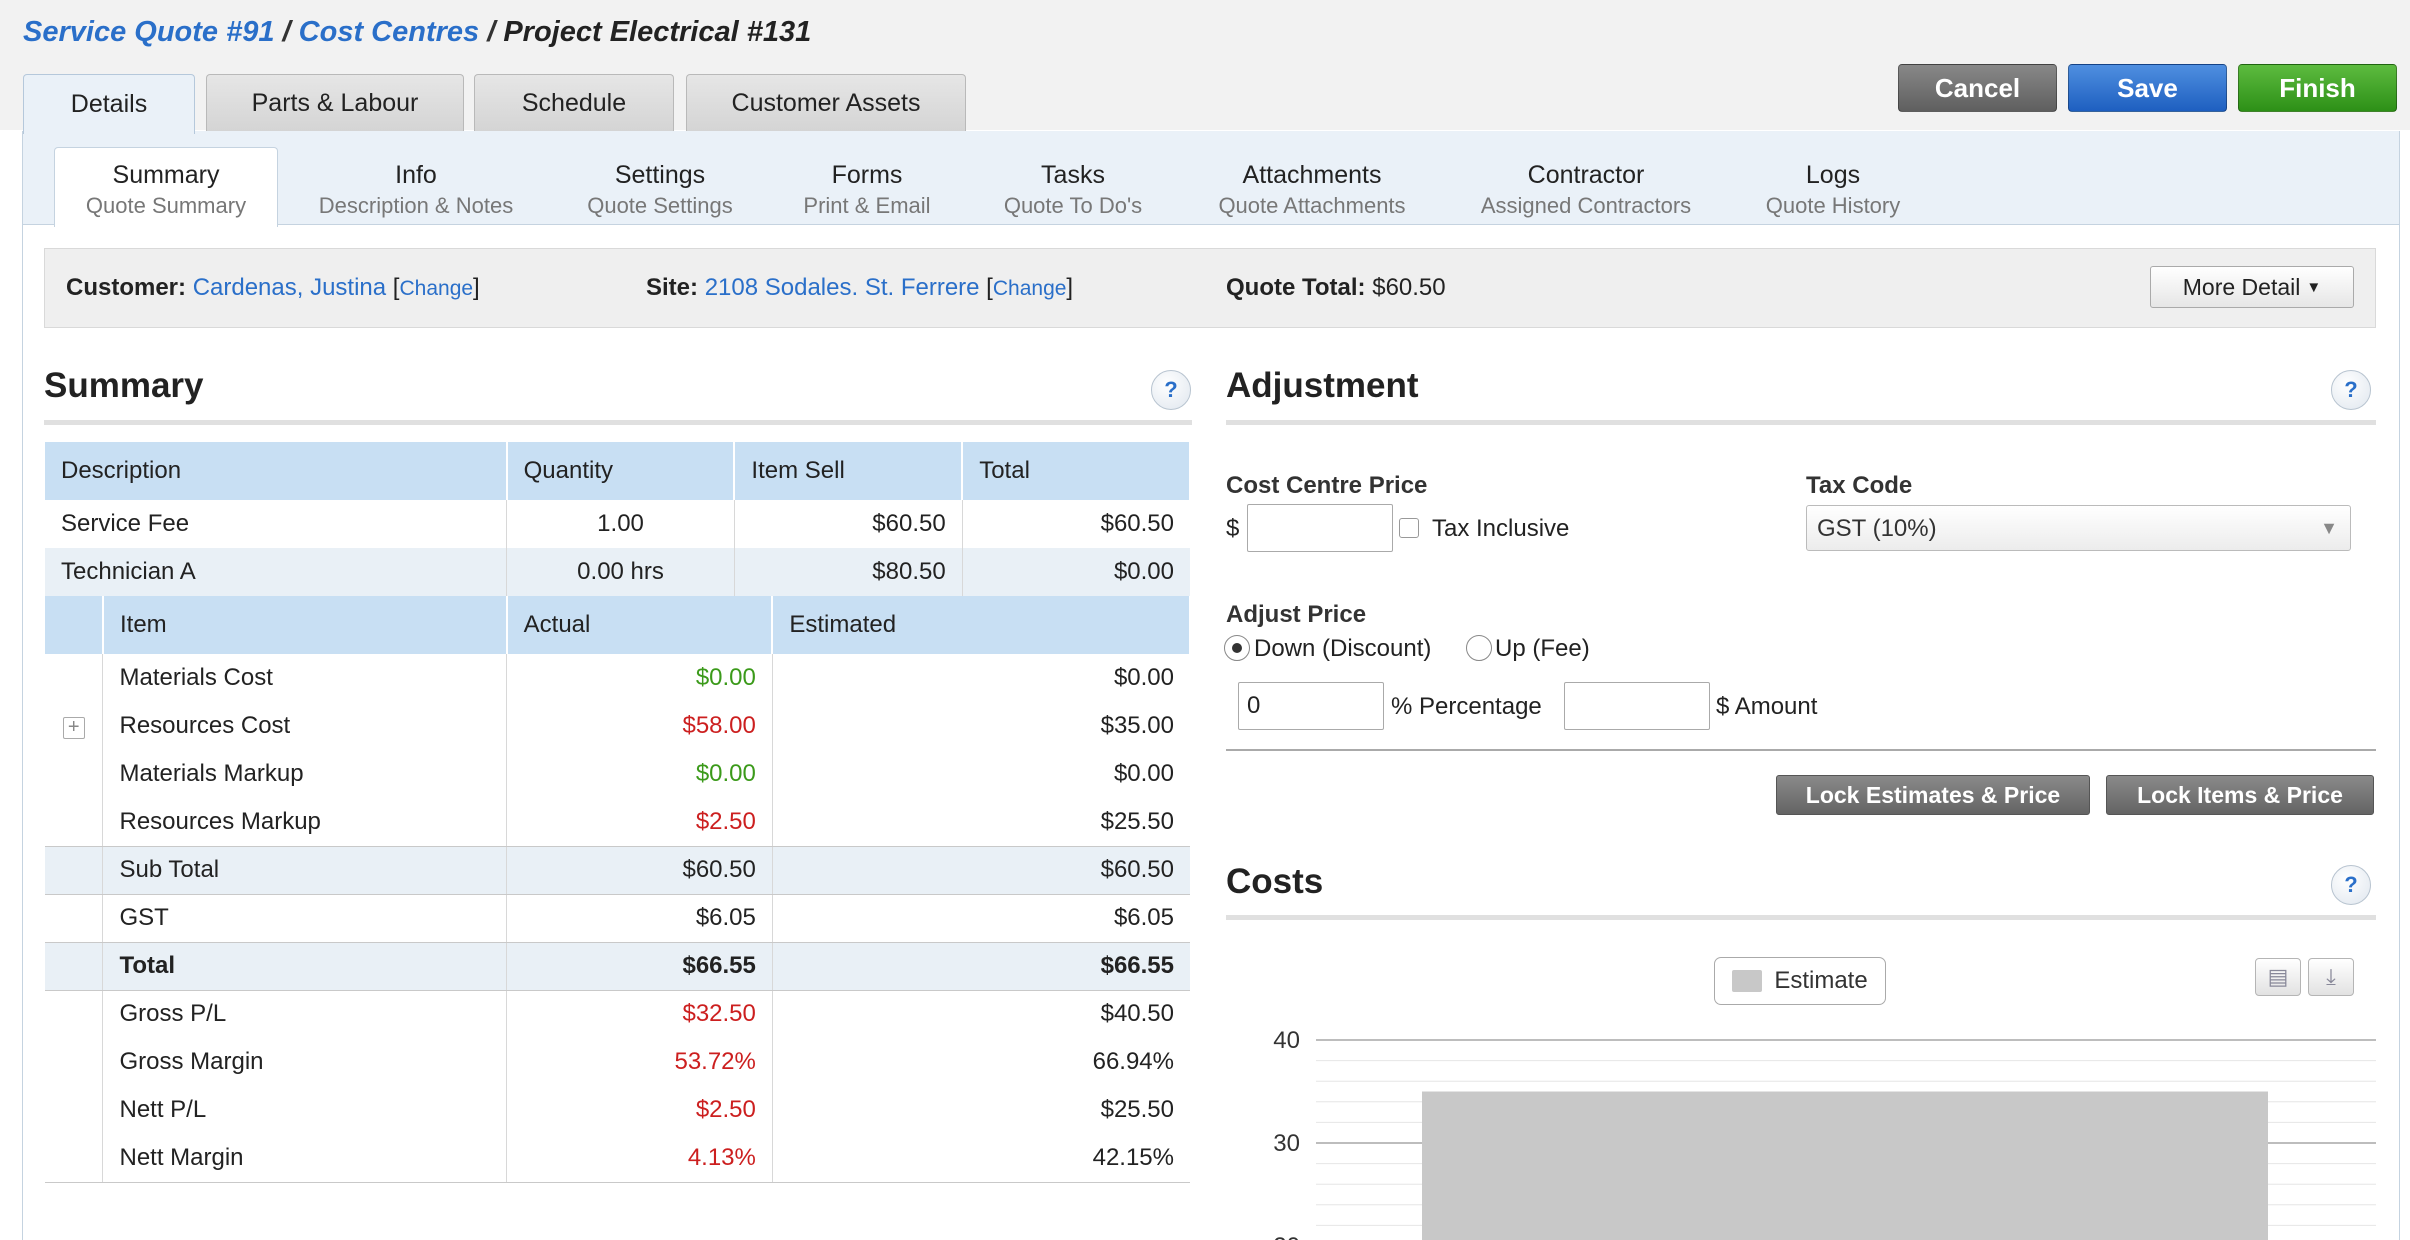  Describe the element at coordinates (617, 524) in the screenshot. I see `table-row: Service Fee 1.00 $60.50 $60.50` at that location.